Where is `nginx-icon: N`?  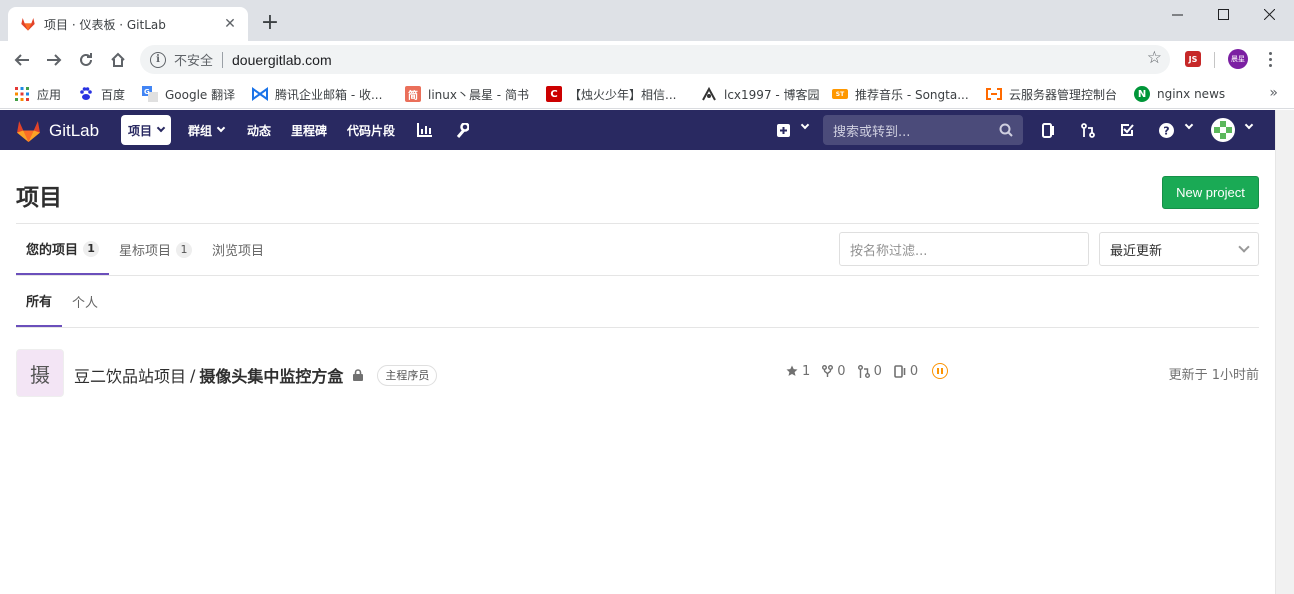 nginx-icon: N is located at coordinates (1142, 94).